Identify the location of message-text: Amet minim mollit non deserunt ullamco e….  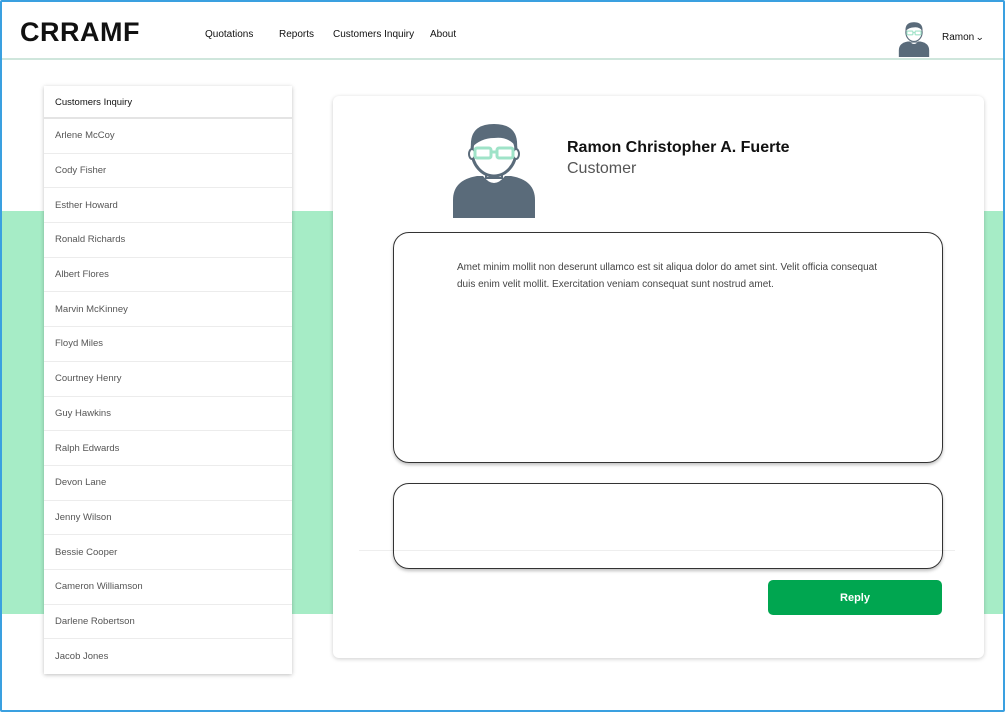
(667, 276).